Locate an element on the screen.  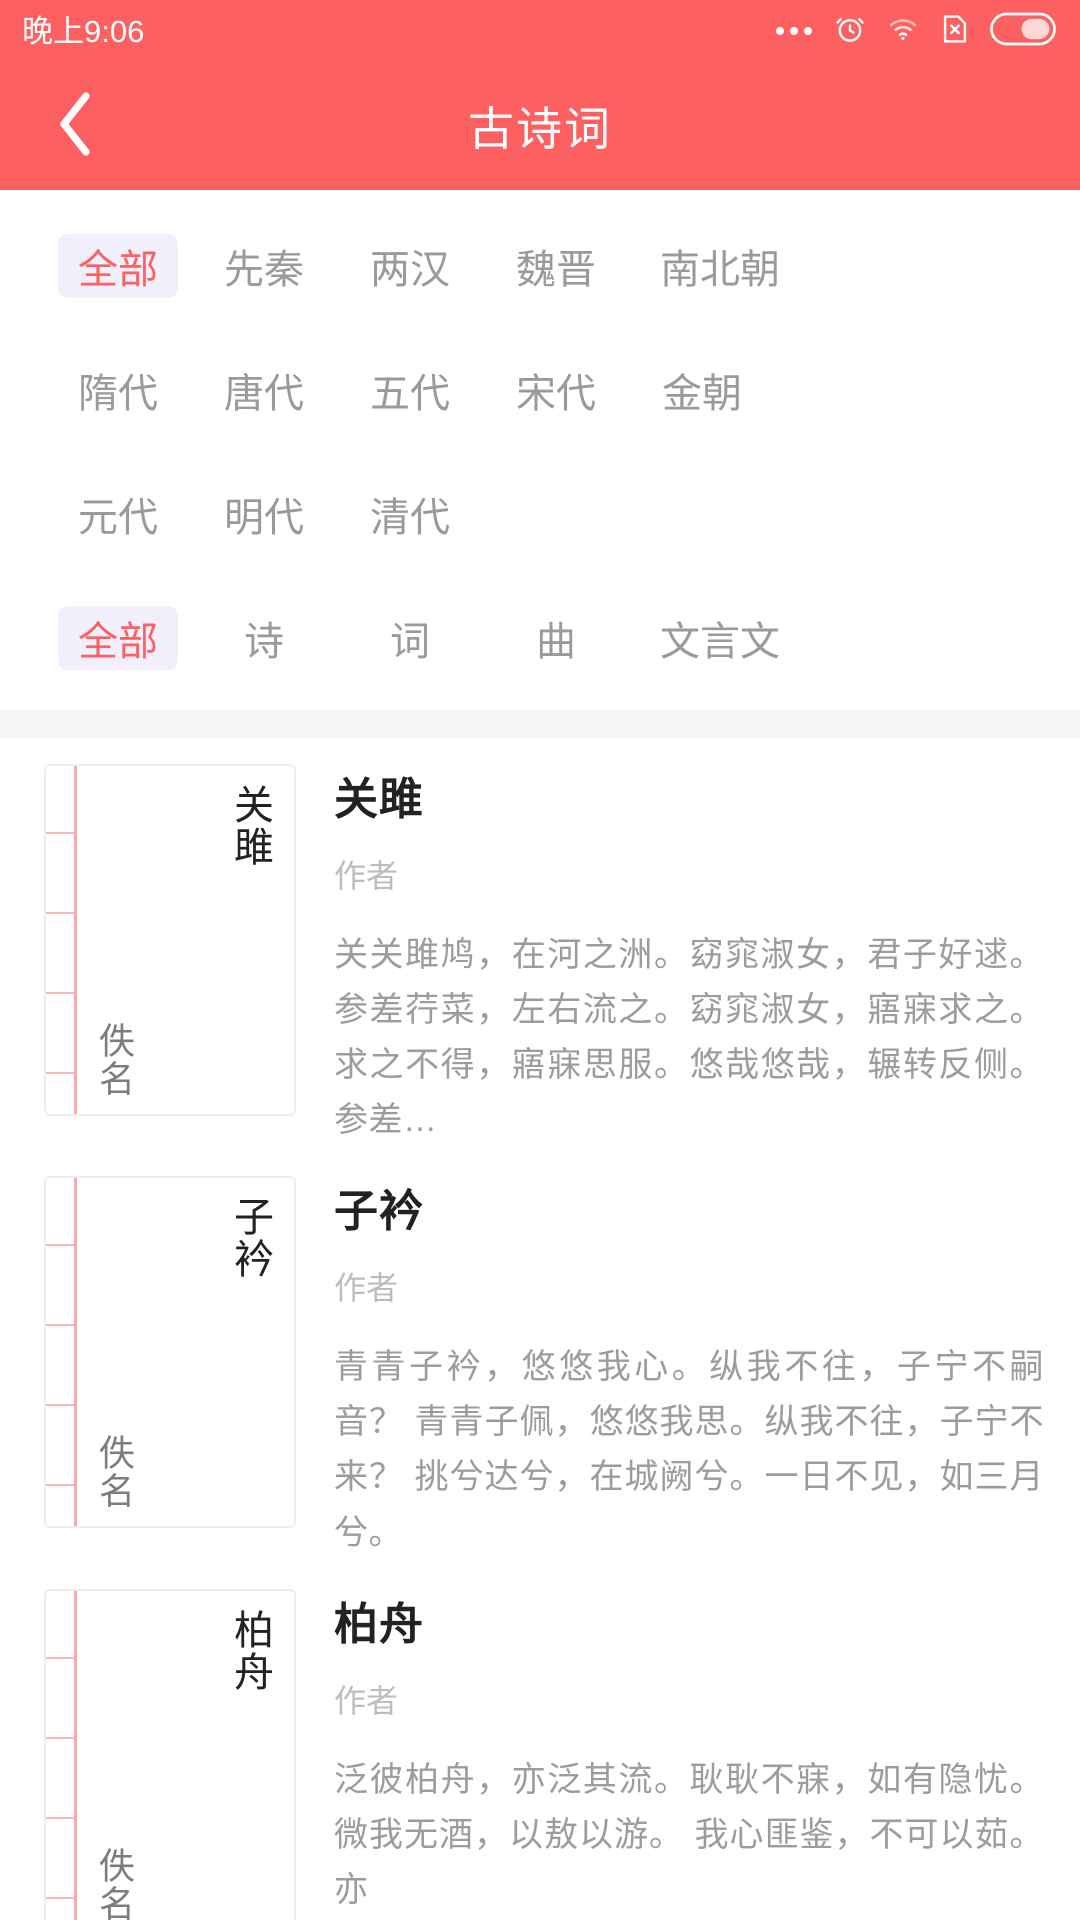
thumbnail-title: 柏舟 is located at coordinates (250, 1650).